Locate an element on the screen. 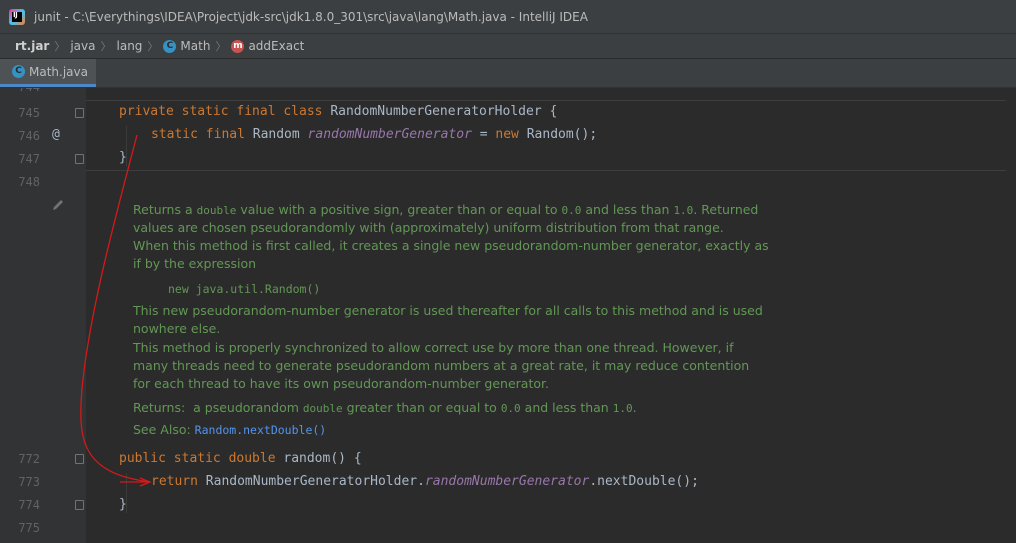 The width and height of the screenshot is (1016, 543). line-number: 746 is located at coordinates (29, 136).